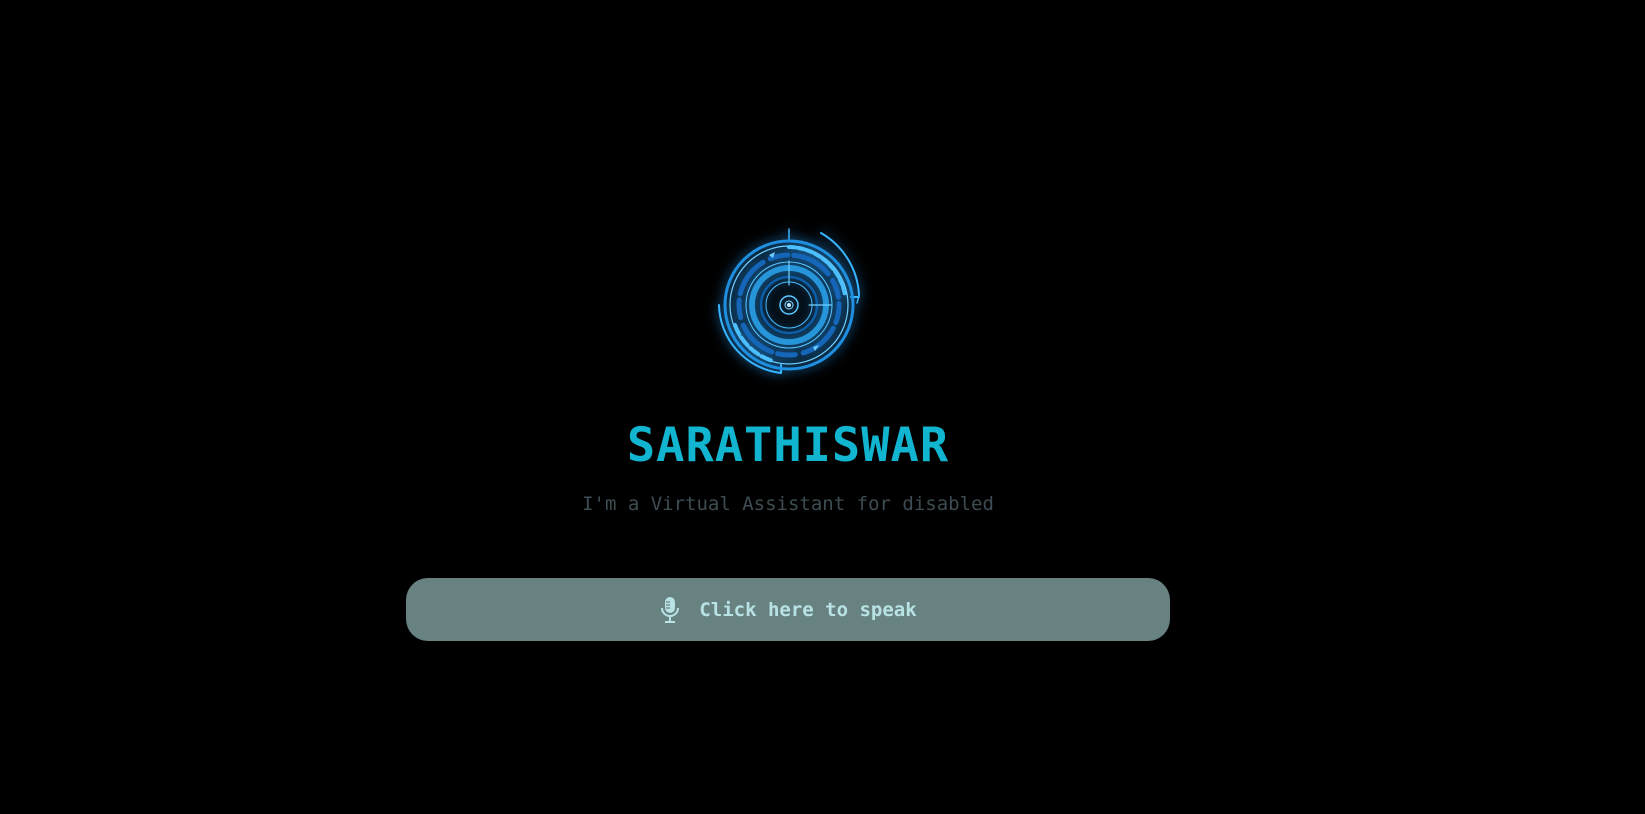  What do you see at coordinates (789, 301) in the screenshot?
I see `hud-circle-icon` at bounding box center [789, 301].